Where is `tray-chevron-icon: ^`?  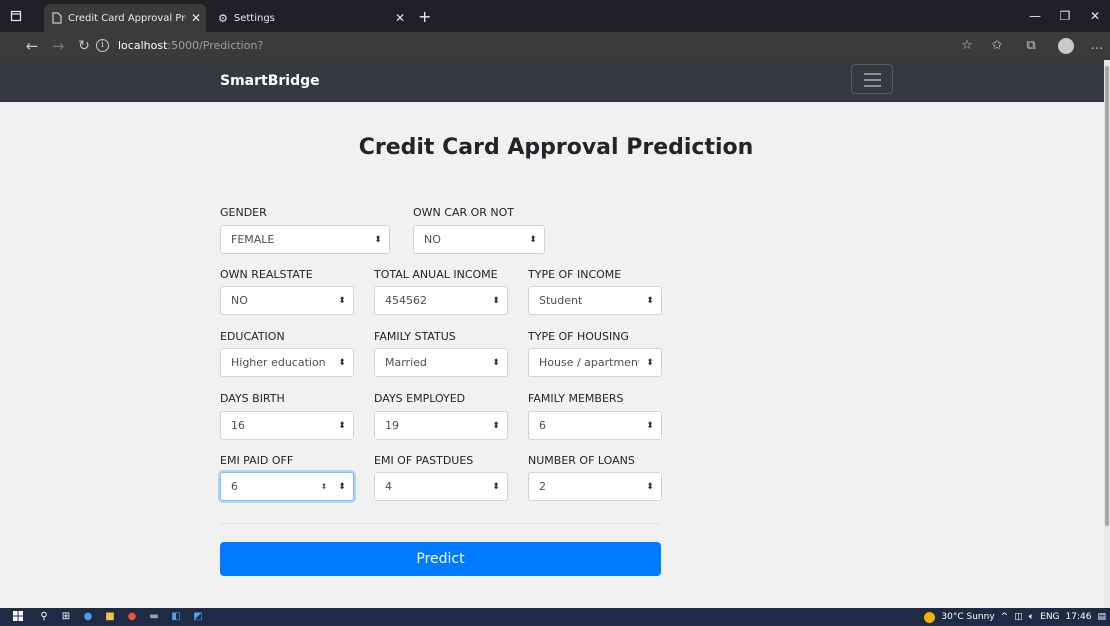
tray-chevron-icon: ^ is located at coordinates (1005, 617).